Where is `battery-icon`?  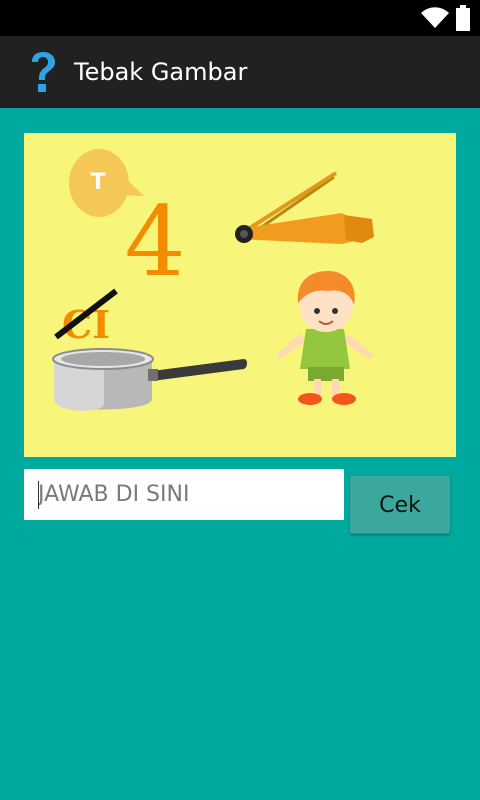 battery-icon is located at coordinates (463, 18).